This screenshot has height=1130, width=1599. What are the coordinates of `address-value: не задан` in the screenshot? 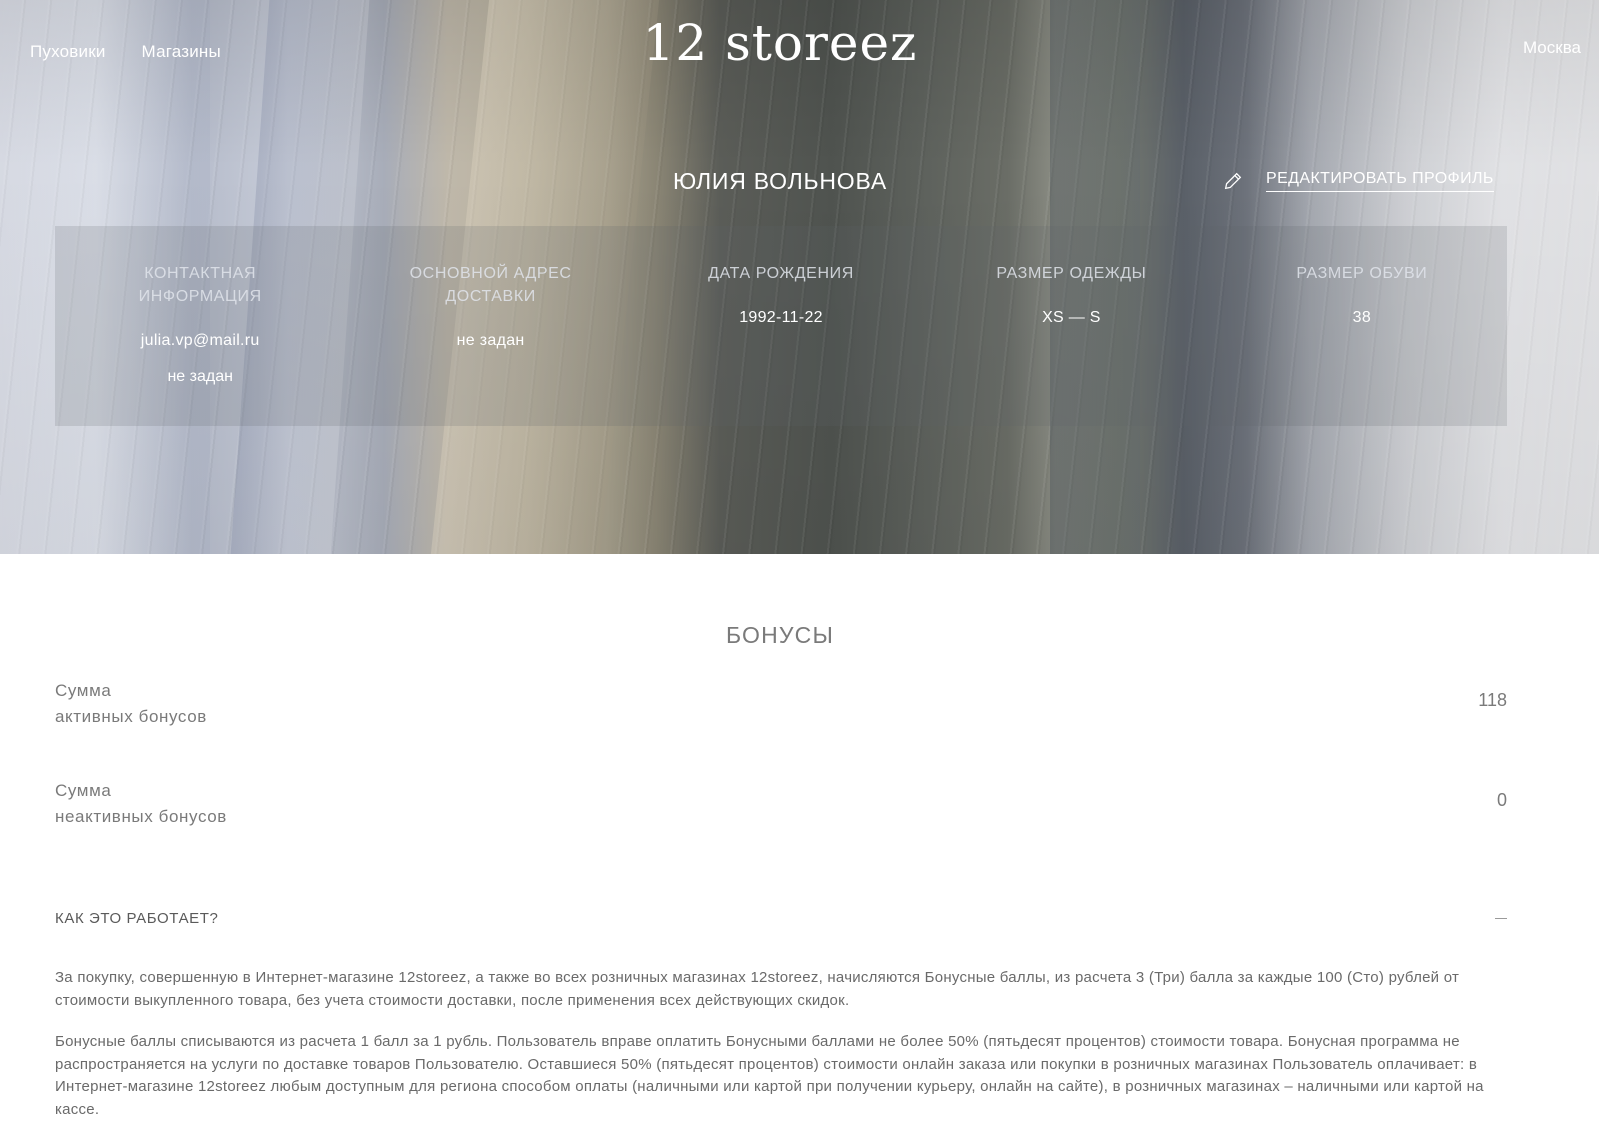 It's located at (490, 340).